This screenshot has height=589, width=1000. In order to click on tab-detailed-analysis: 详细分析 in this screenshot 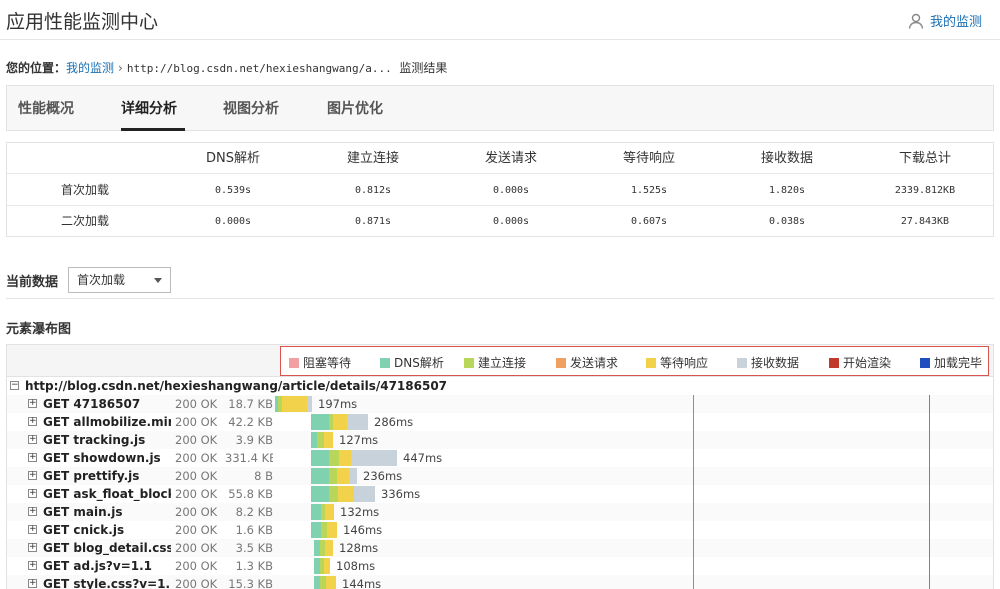, I will do `click(149, 108)`.